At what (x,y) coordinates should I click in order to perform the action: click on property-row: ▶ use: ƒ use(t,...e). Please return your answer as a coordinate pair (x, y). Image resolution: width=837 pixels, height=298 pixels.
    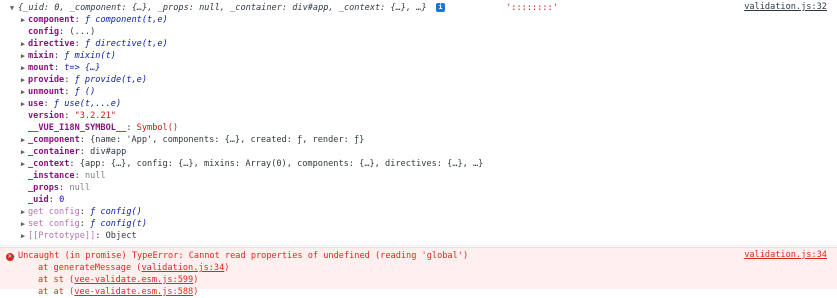
    Looking at the image, I should click on (71, 104).